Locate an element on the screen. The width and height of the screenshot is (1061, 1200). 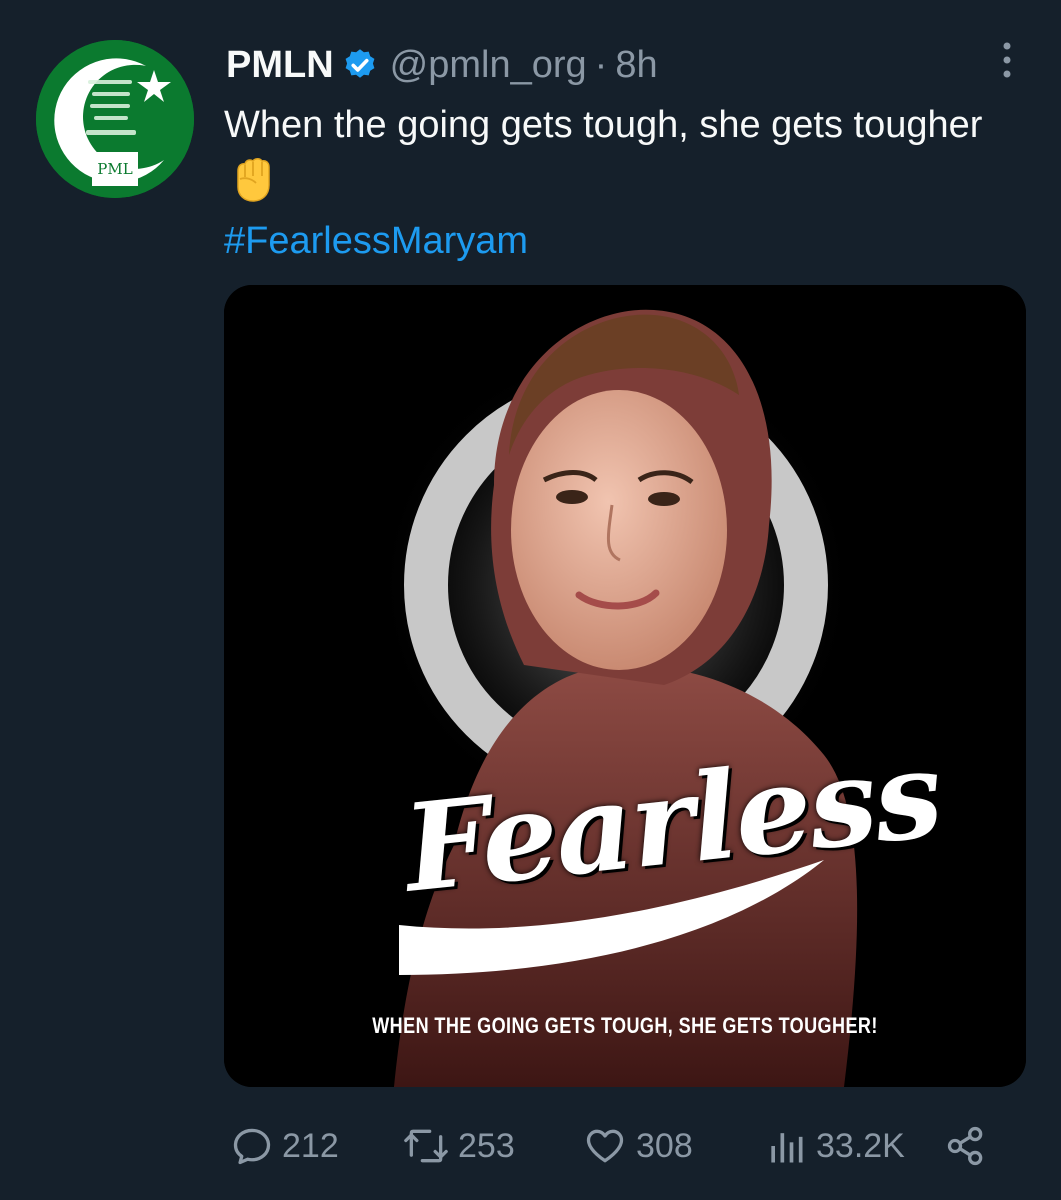
more-options-icon is located at coordinates (1007, 60).